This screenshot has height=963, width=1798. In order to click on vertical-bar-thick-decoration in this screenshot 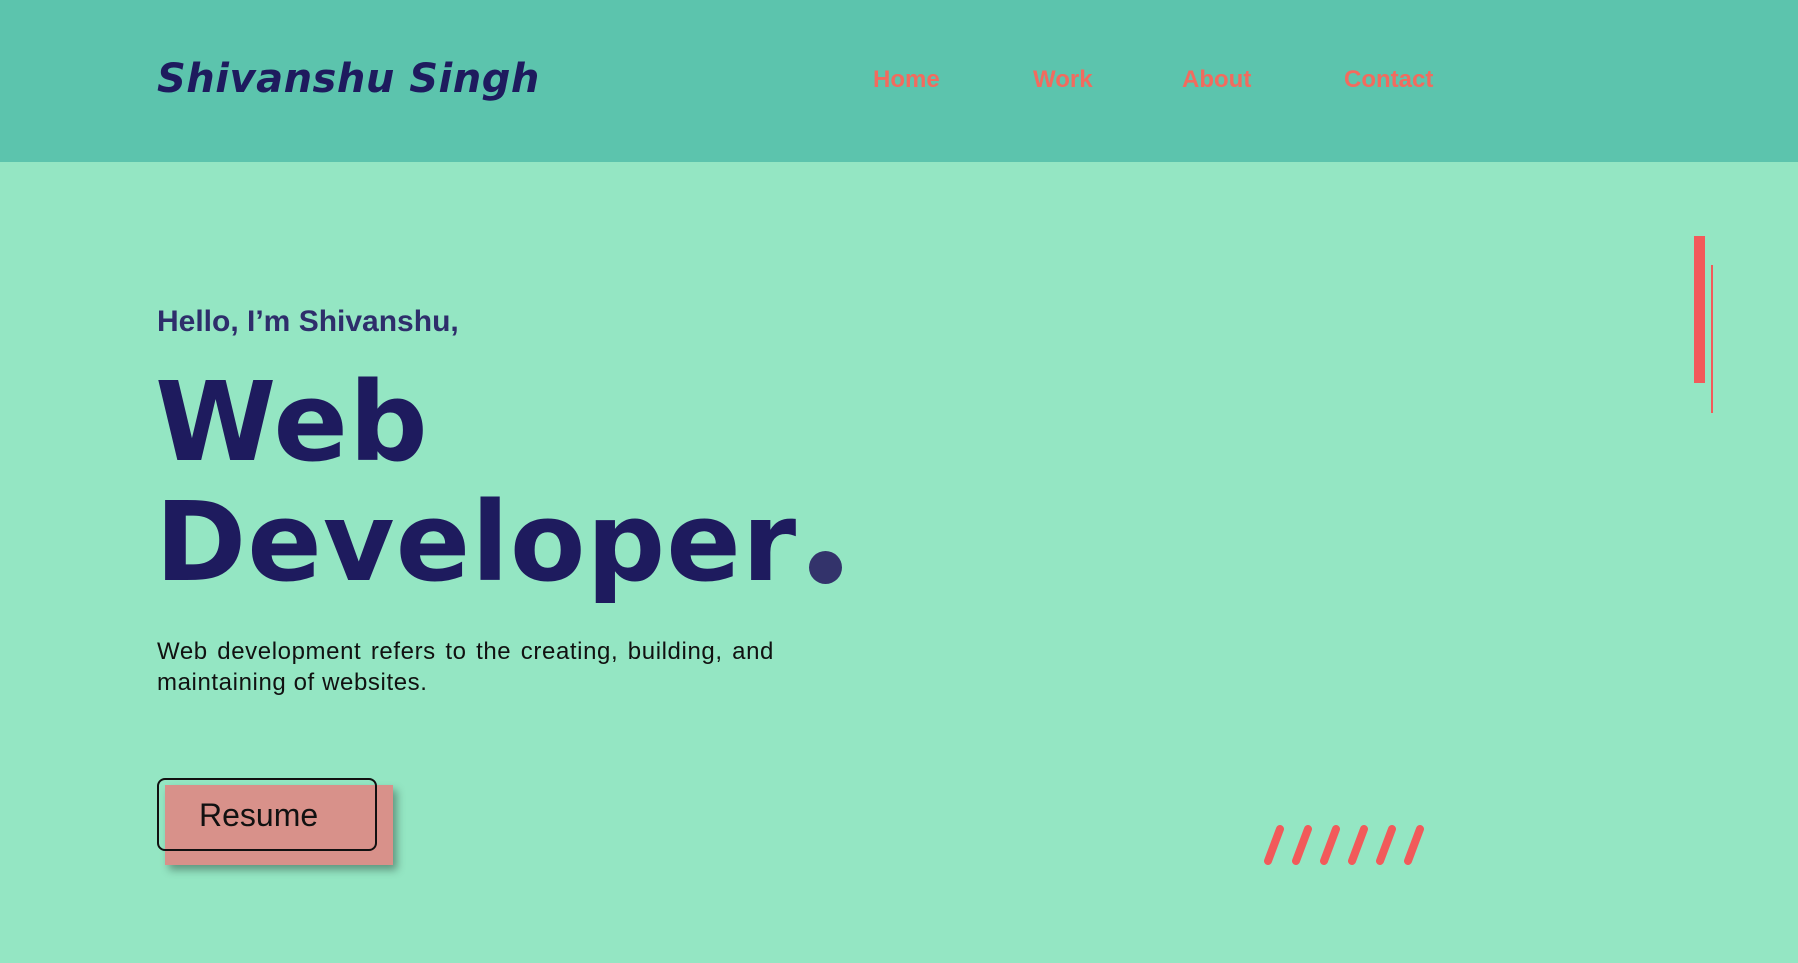, I will do `click(1699, 309)`.